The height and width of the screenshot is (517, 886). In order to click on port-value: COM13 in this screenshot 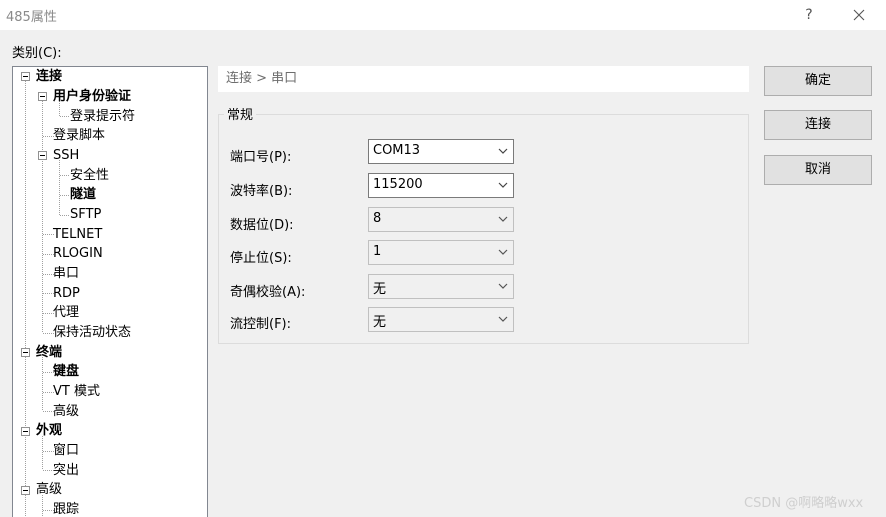, I will do `click(397, 150)`.